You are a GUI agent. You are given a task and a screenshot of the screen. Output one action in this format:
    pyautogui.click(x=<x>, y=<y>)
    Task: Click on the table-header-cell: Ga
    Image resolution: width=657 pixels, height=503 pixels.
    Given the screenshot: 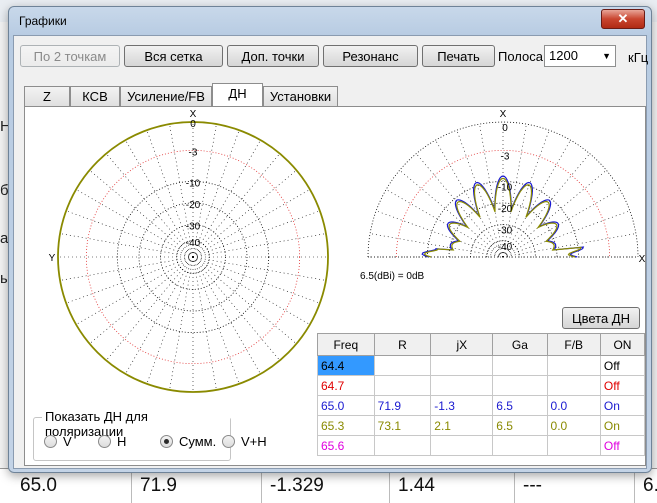 What is the action you would take?
    pyautogui.click(x=520, y=344)
    